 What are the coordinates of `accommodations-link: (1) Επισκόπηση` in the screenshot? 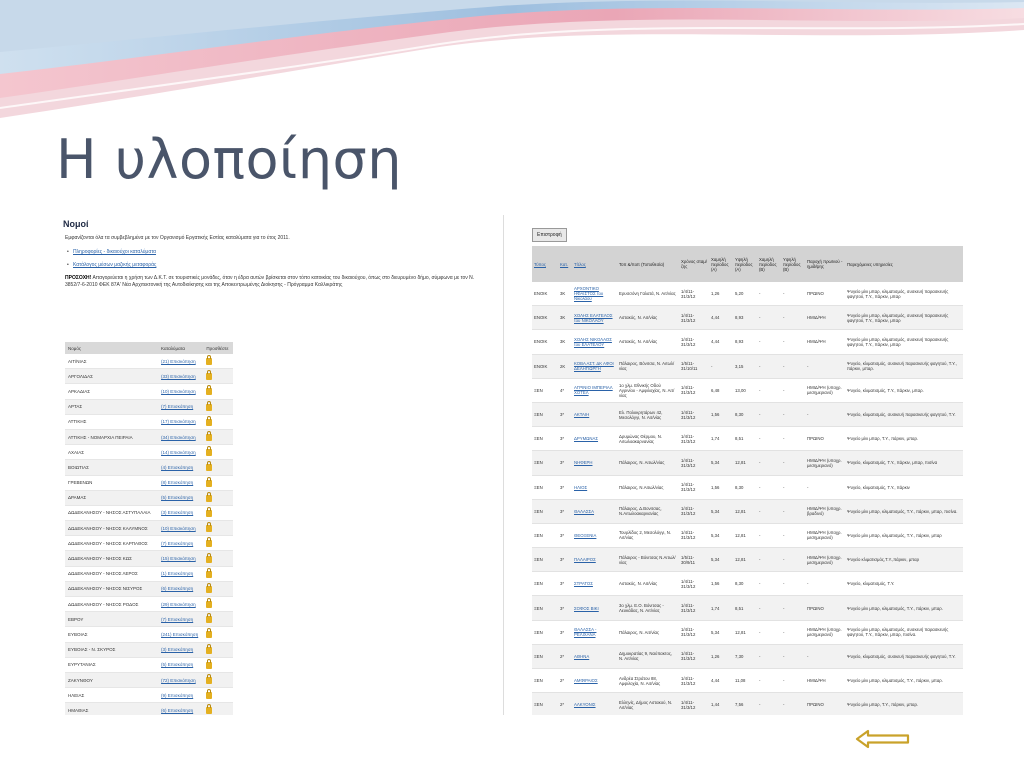 It's located at (181, 574).